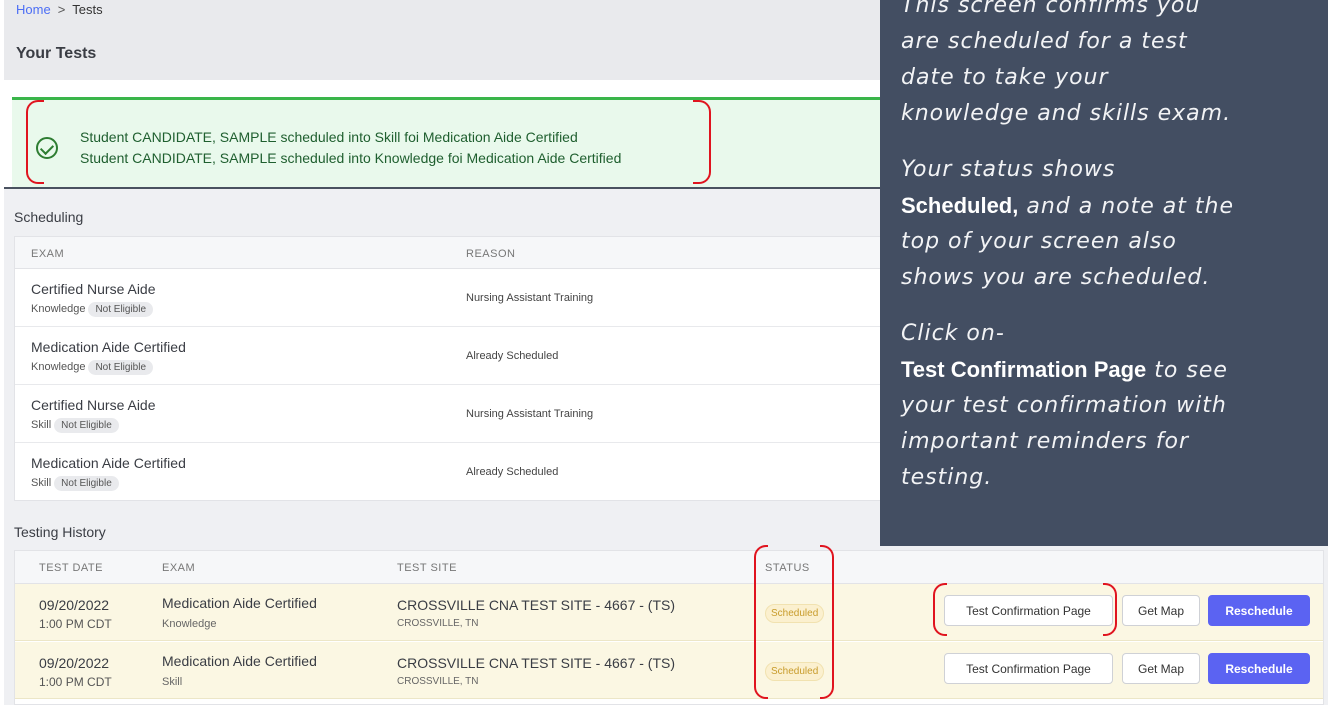 The height and width of the screenshot is (705, 1334). Describe the element at coordinates (491, 254) in the screenshot. I see `column-header-reason: REASON` at that location.